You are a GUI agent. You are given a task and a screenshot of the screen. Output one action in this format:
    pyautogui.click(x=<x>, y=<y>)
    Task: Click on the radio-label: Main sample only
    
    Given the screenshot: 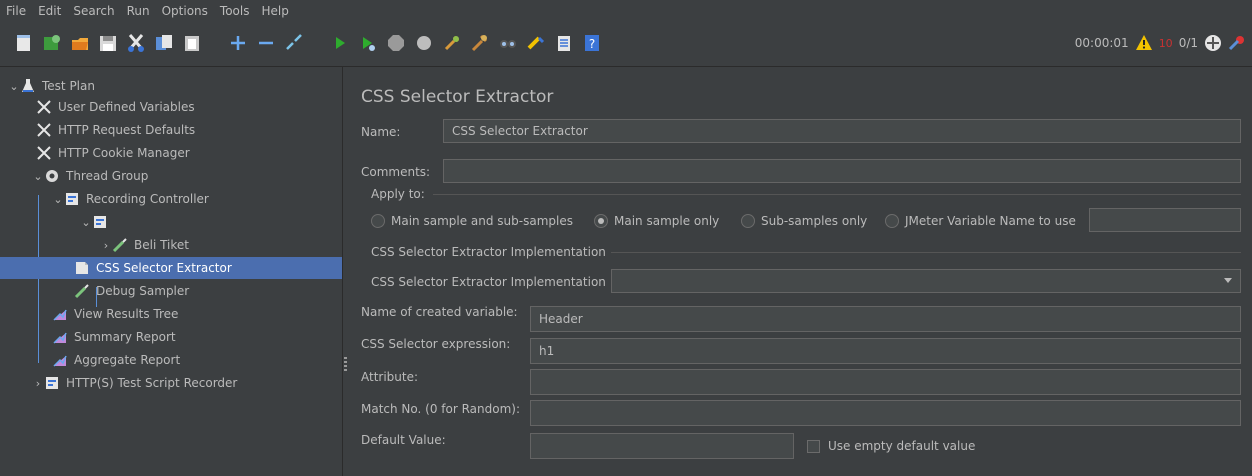 What is the action you would take?
    pyautogui.click(x=667, y=221)
    